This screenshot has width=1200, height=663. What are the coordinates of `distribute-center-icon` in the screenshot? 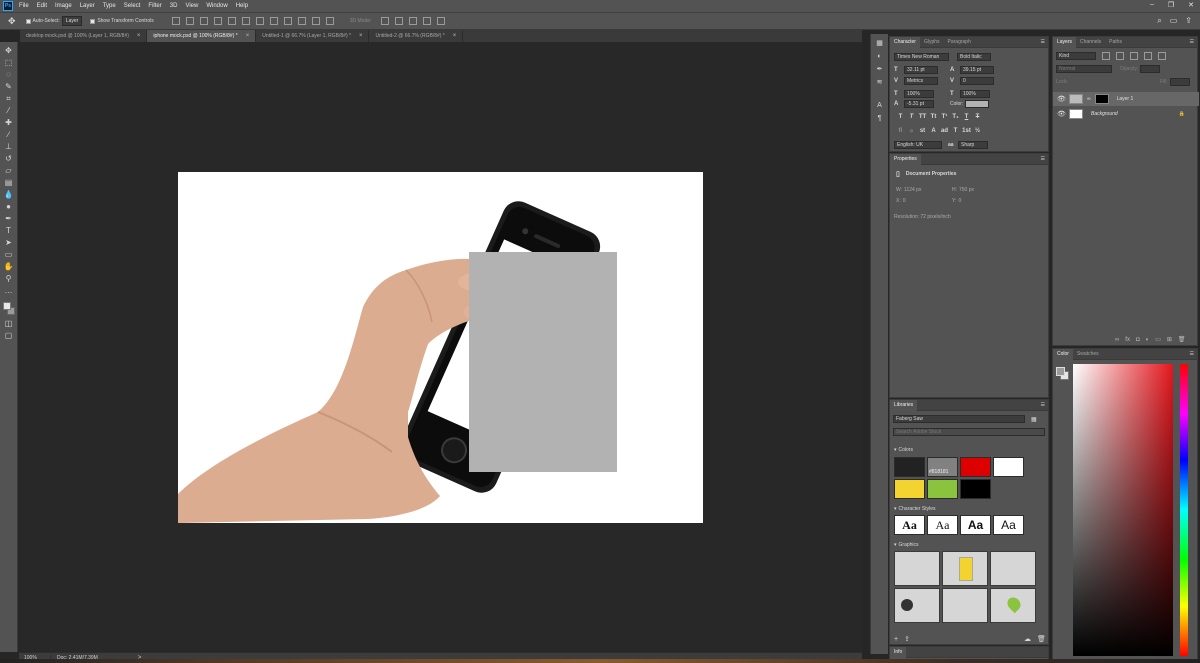 It's located at (315, 21).